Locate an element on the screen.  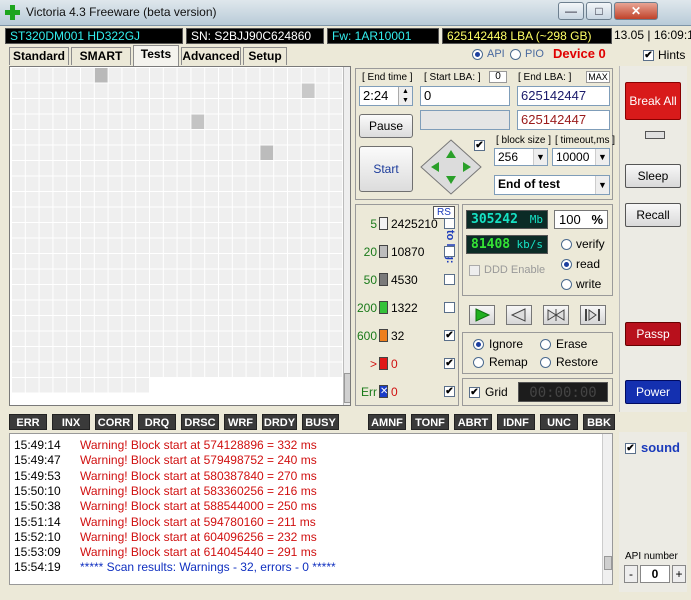
power-button: Power is located at coordinates (653, 392).